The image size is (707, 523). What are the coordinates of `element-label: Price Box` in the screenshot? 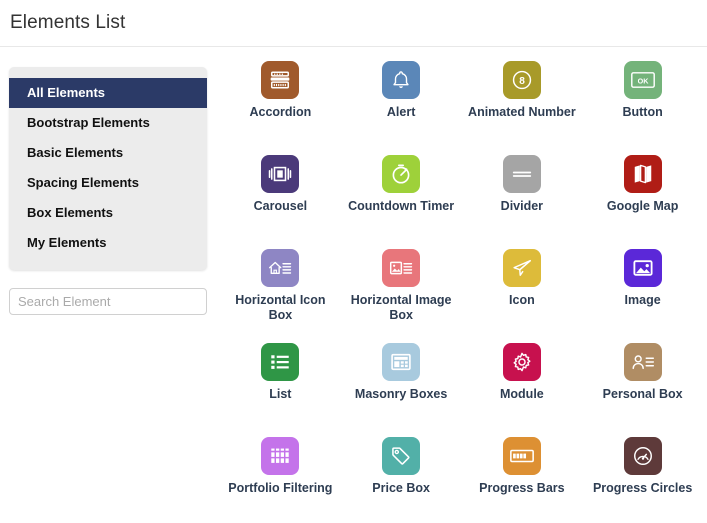 It's located at (401, 488).